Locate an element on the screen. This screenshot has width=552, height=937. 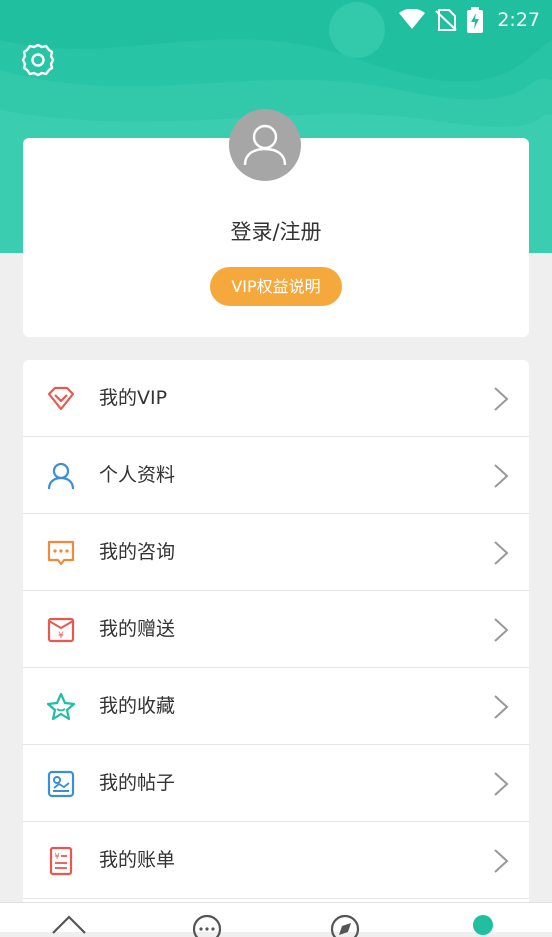
picture-icon is located at coordinates (61, 784).